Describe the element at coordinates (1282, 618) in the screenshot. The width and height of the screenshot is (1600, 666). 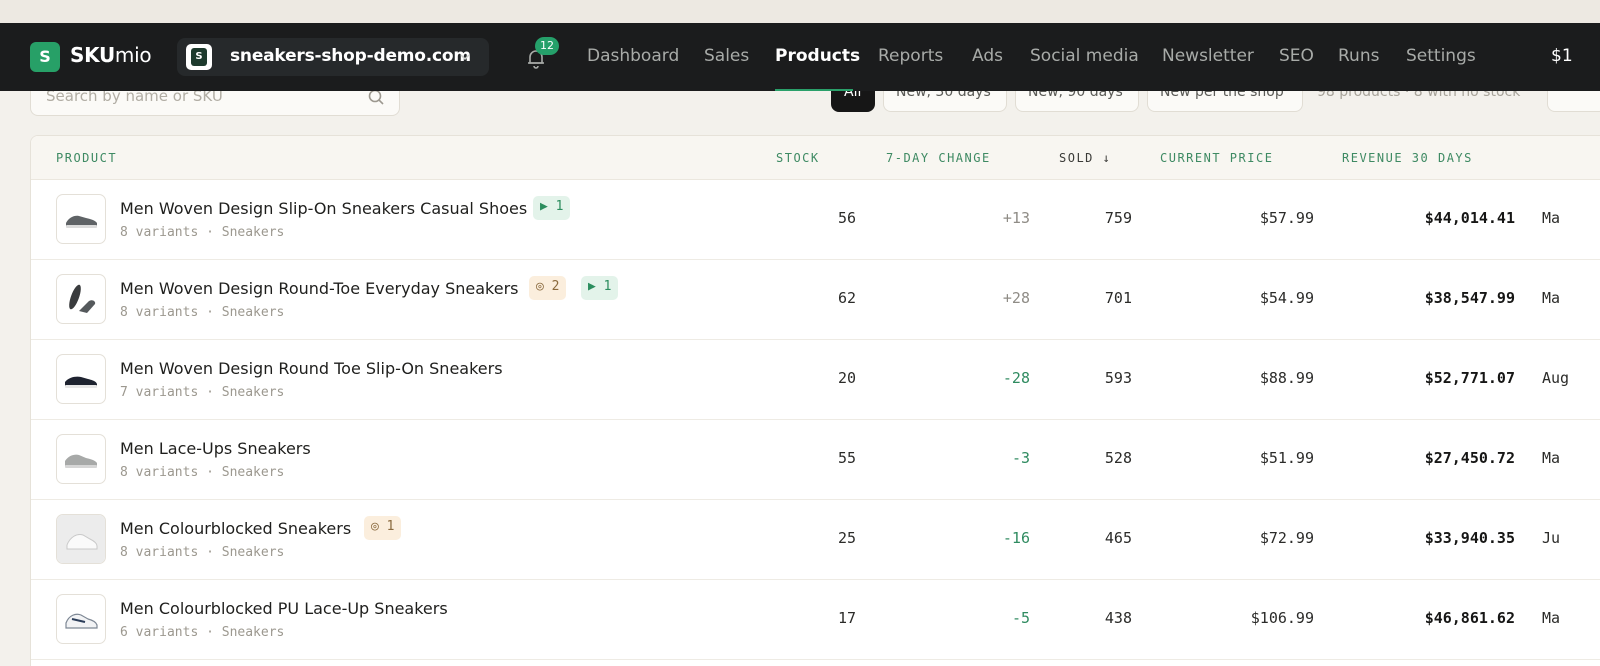
I see `price-value: $106.99` at that location.